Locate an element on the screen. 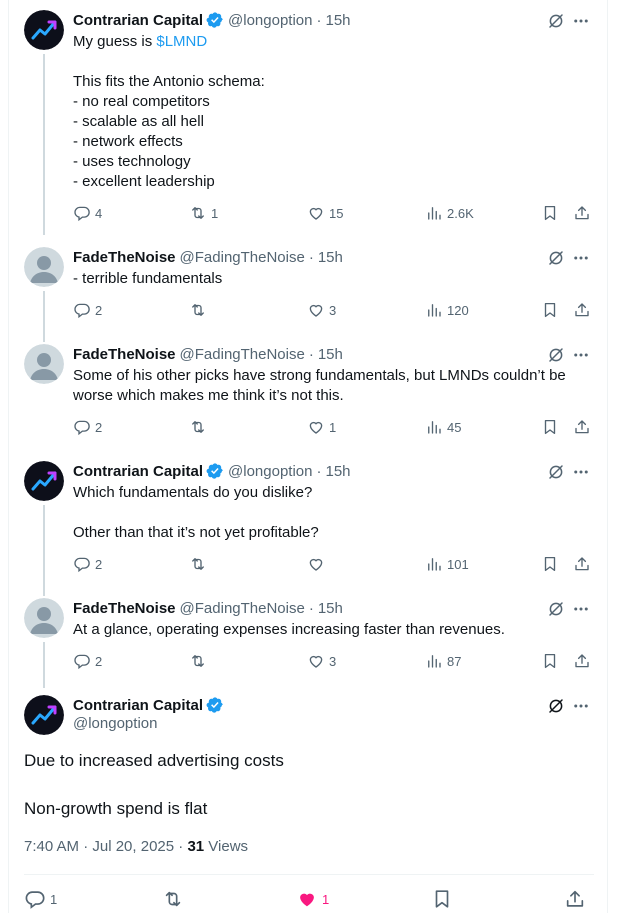  reply-button: 1 is located at coordinates (40, 899).